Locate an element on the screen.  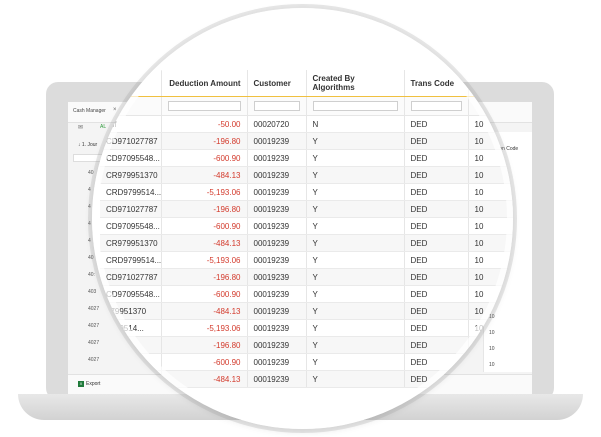
background-row-number: 40: is located at coordinates (91, 275).